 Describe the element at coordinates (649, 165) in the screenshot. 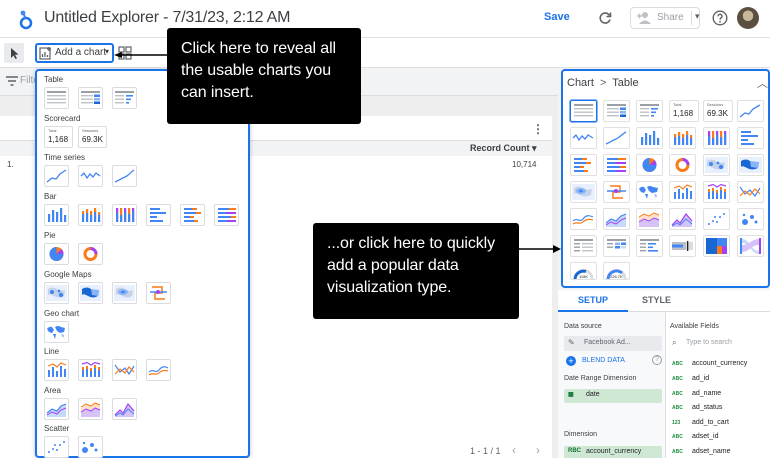

I see `picker-pie-chart-icon` at that location.